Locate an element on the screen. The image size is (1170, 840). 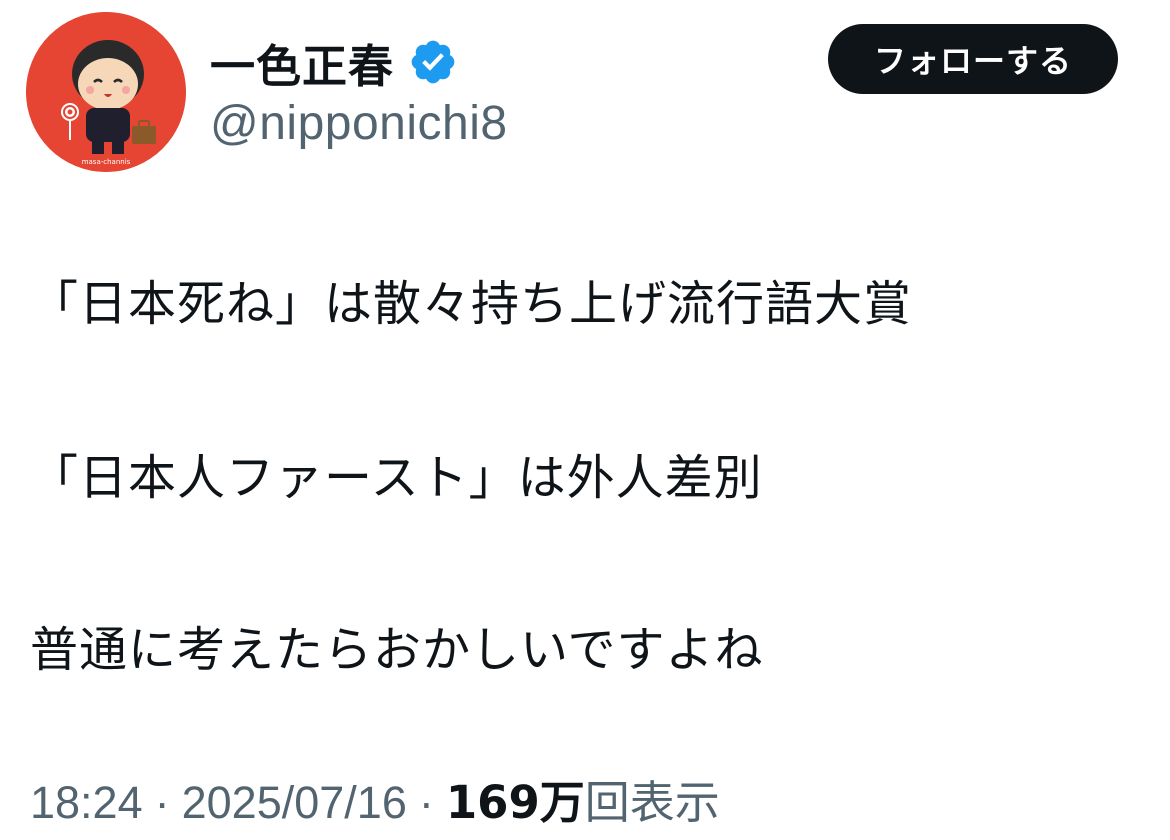
follow-button: フォローする is located at coordinates (973, 59).